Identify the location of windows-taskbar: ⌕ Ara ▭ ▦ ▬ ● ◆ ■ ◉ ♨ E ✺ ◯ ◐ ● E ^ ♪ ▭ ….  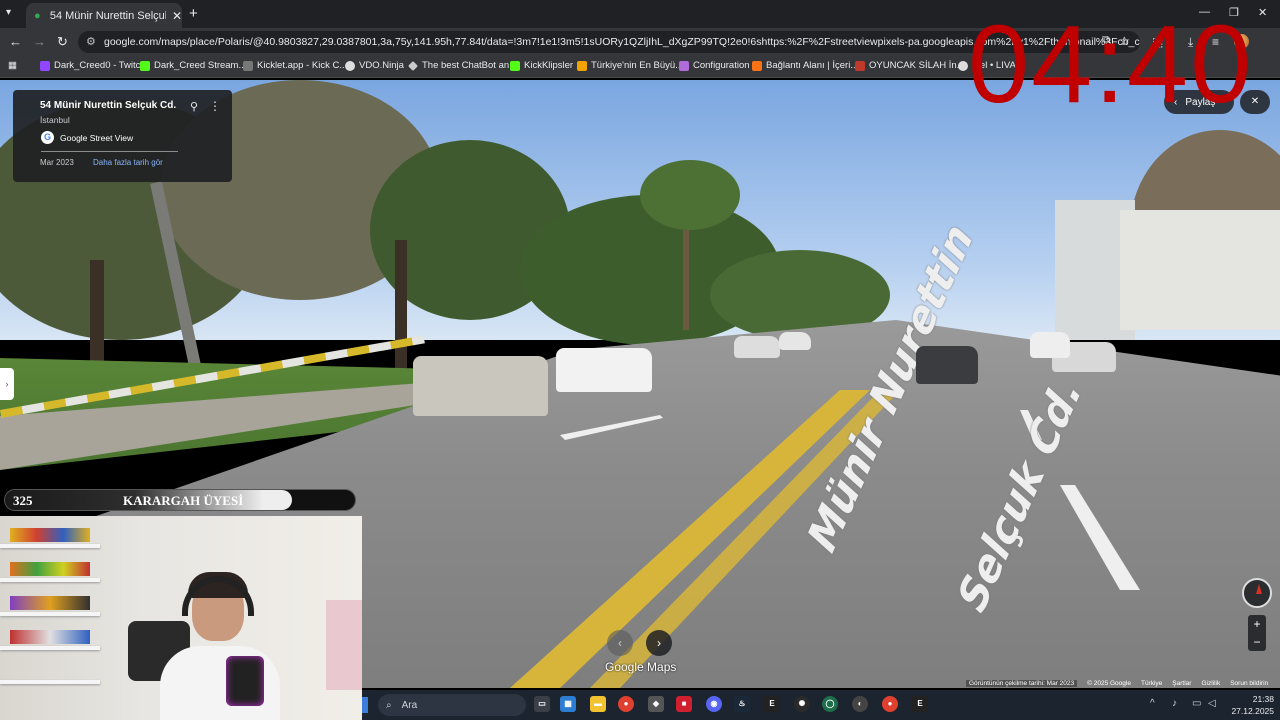
(821, 705).